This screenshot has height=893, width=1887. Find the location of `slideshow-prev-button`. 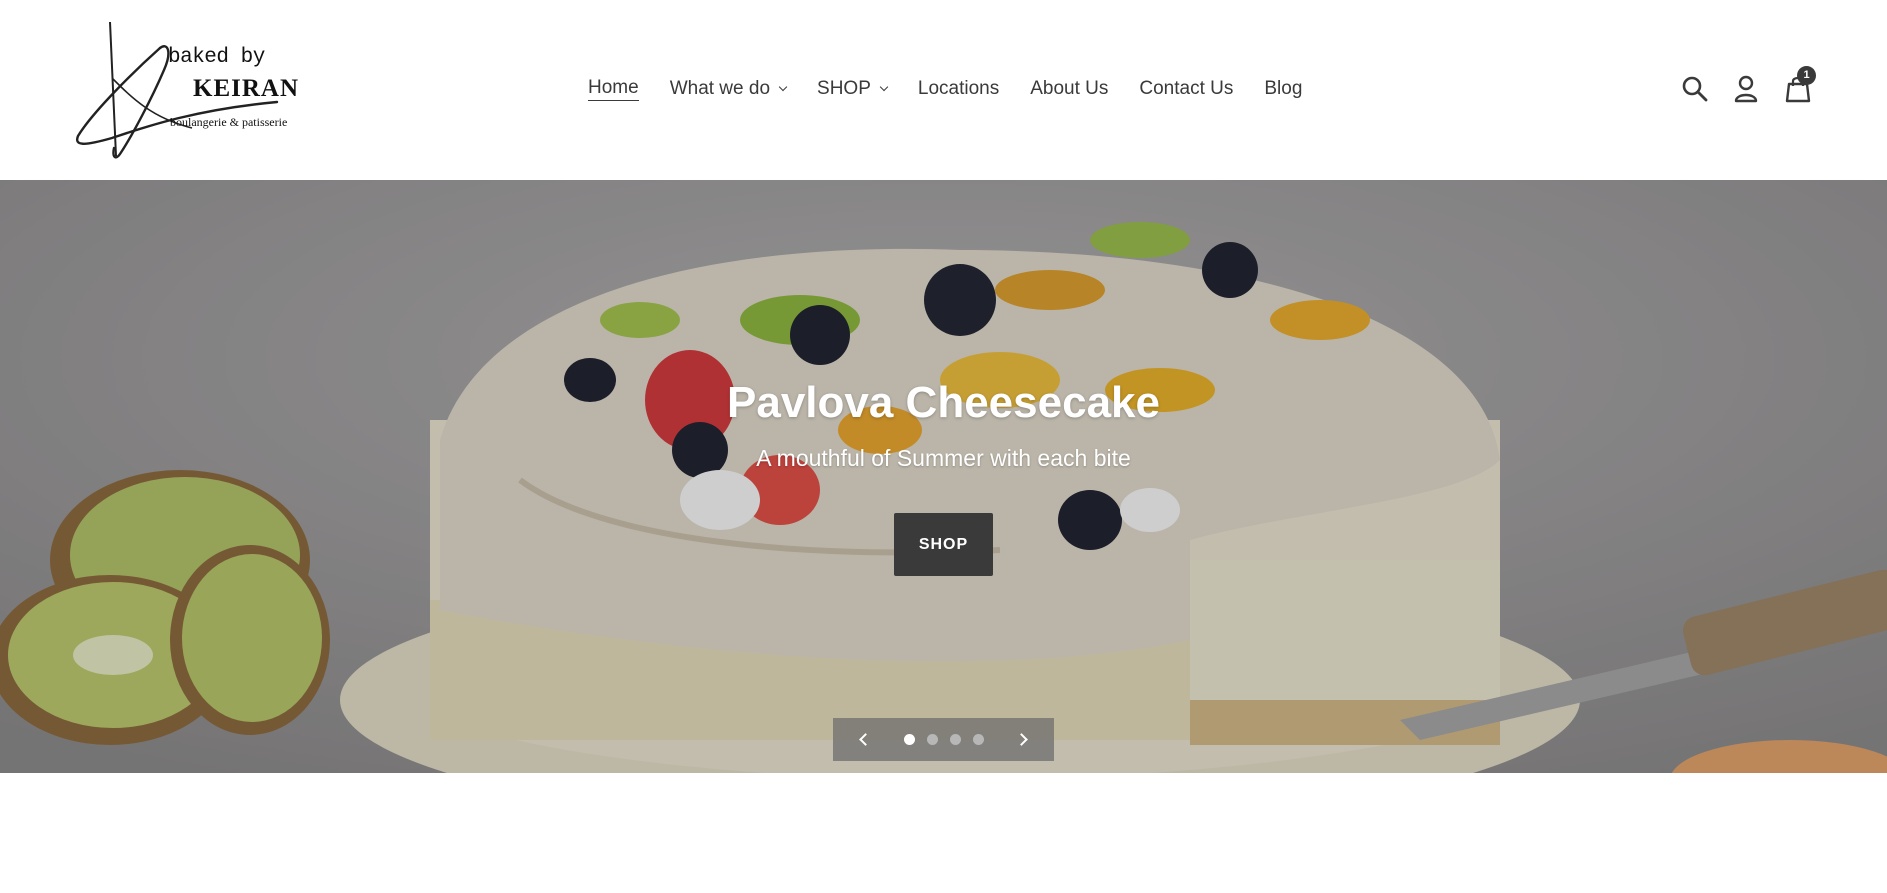

slideshow-prev-button is located at coordinates (864, 739).